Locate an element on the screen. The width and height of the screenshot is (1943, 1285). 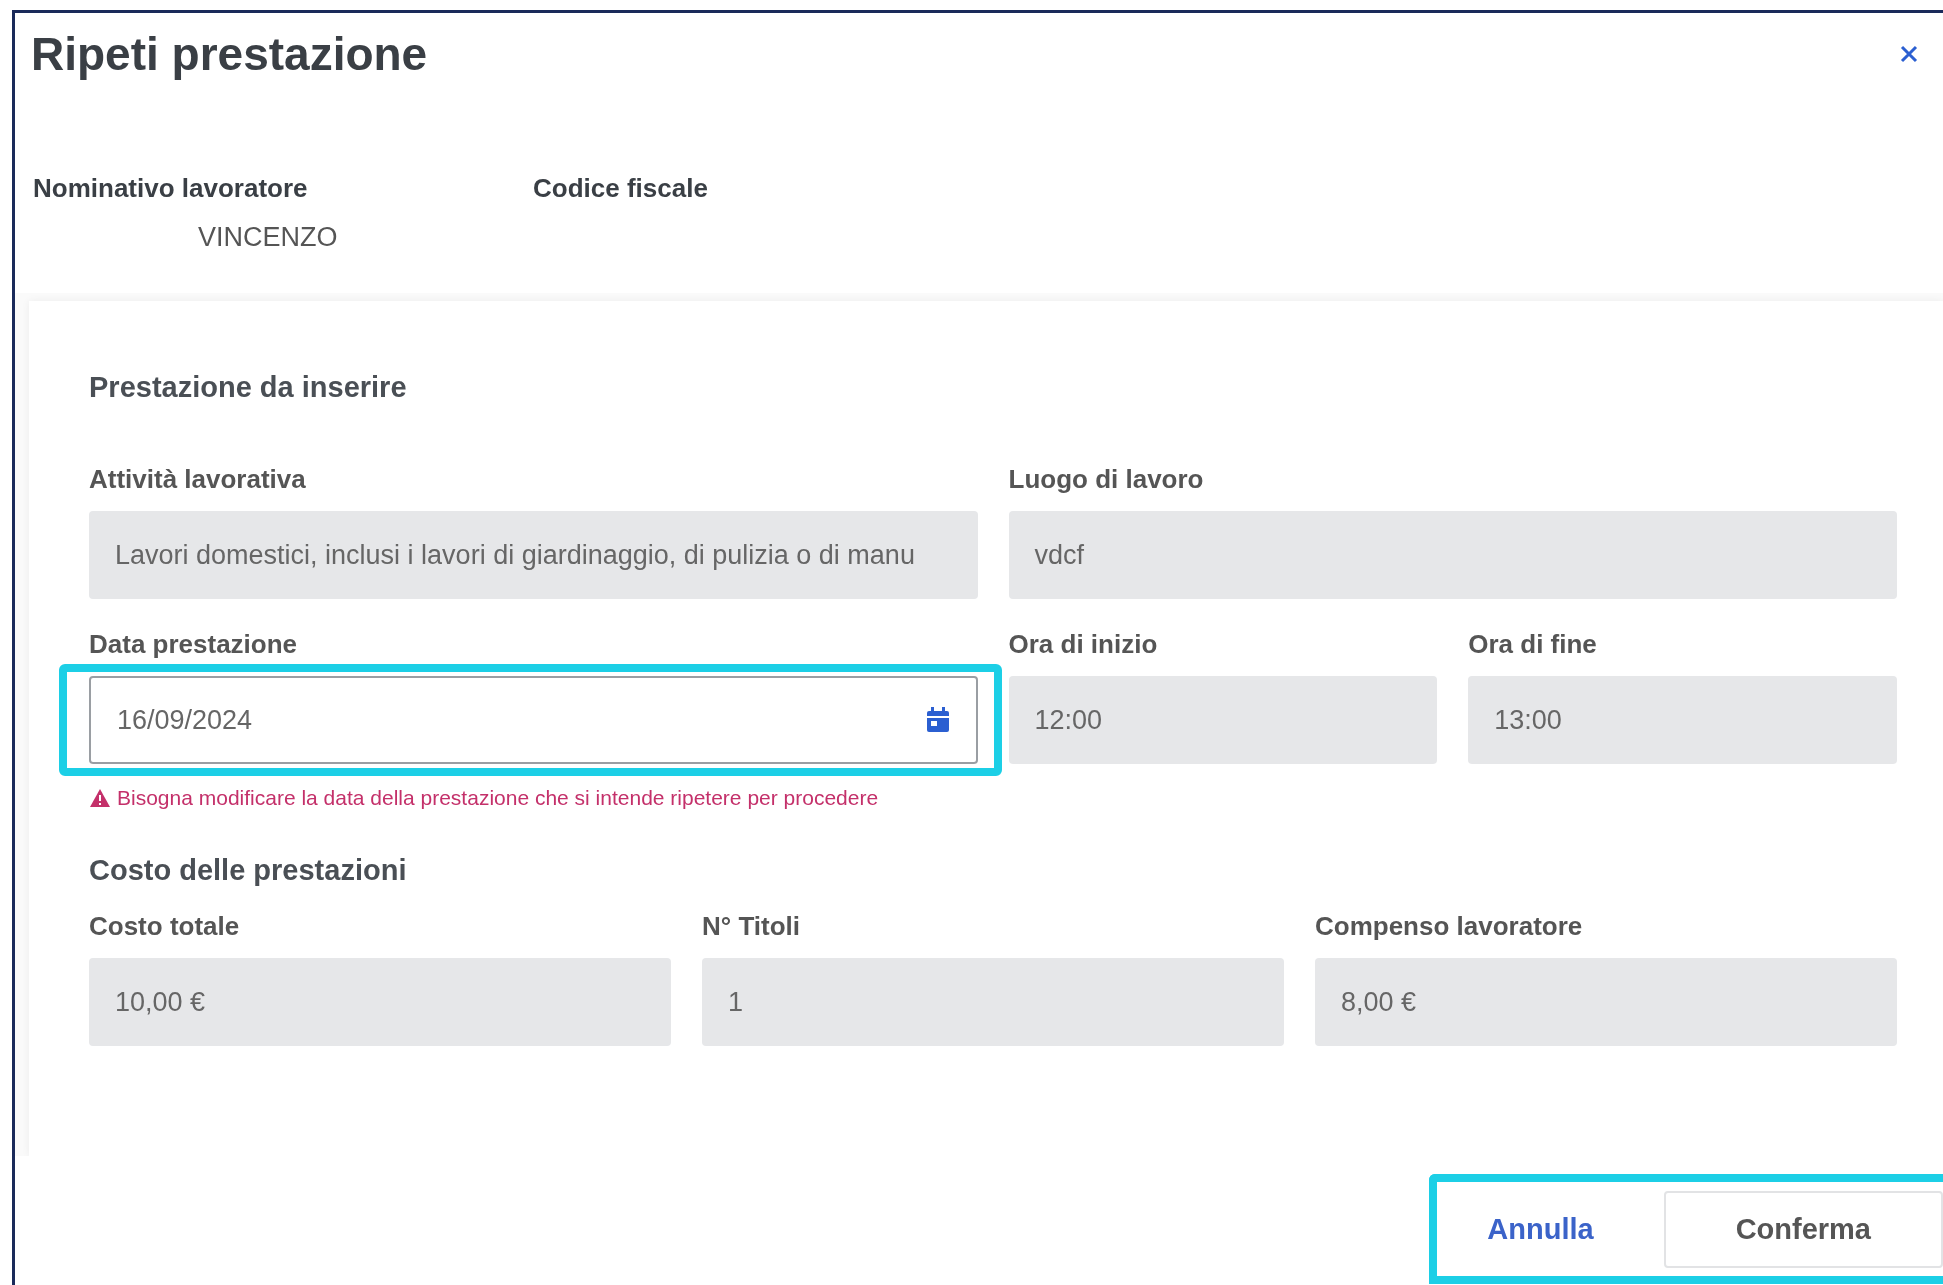
input-field: Lavori domestici, inclusi i lavori di giardinaggio, di pulizia o di manu is located at coordinates (533, 555).